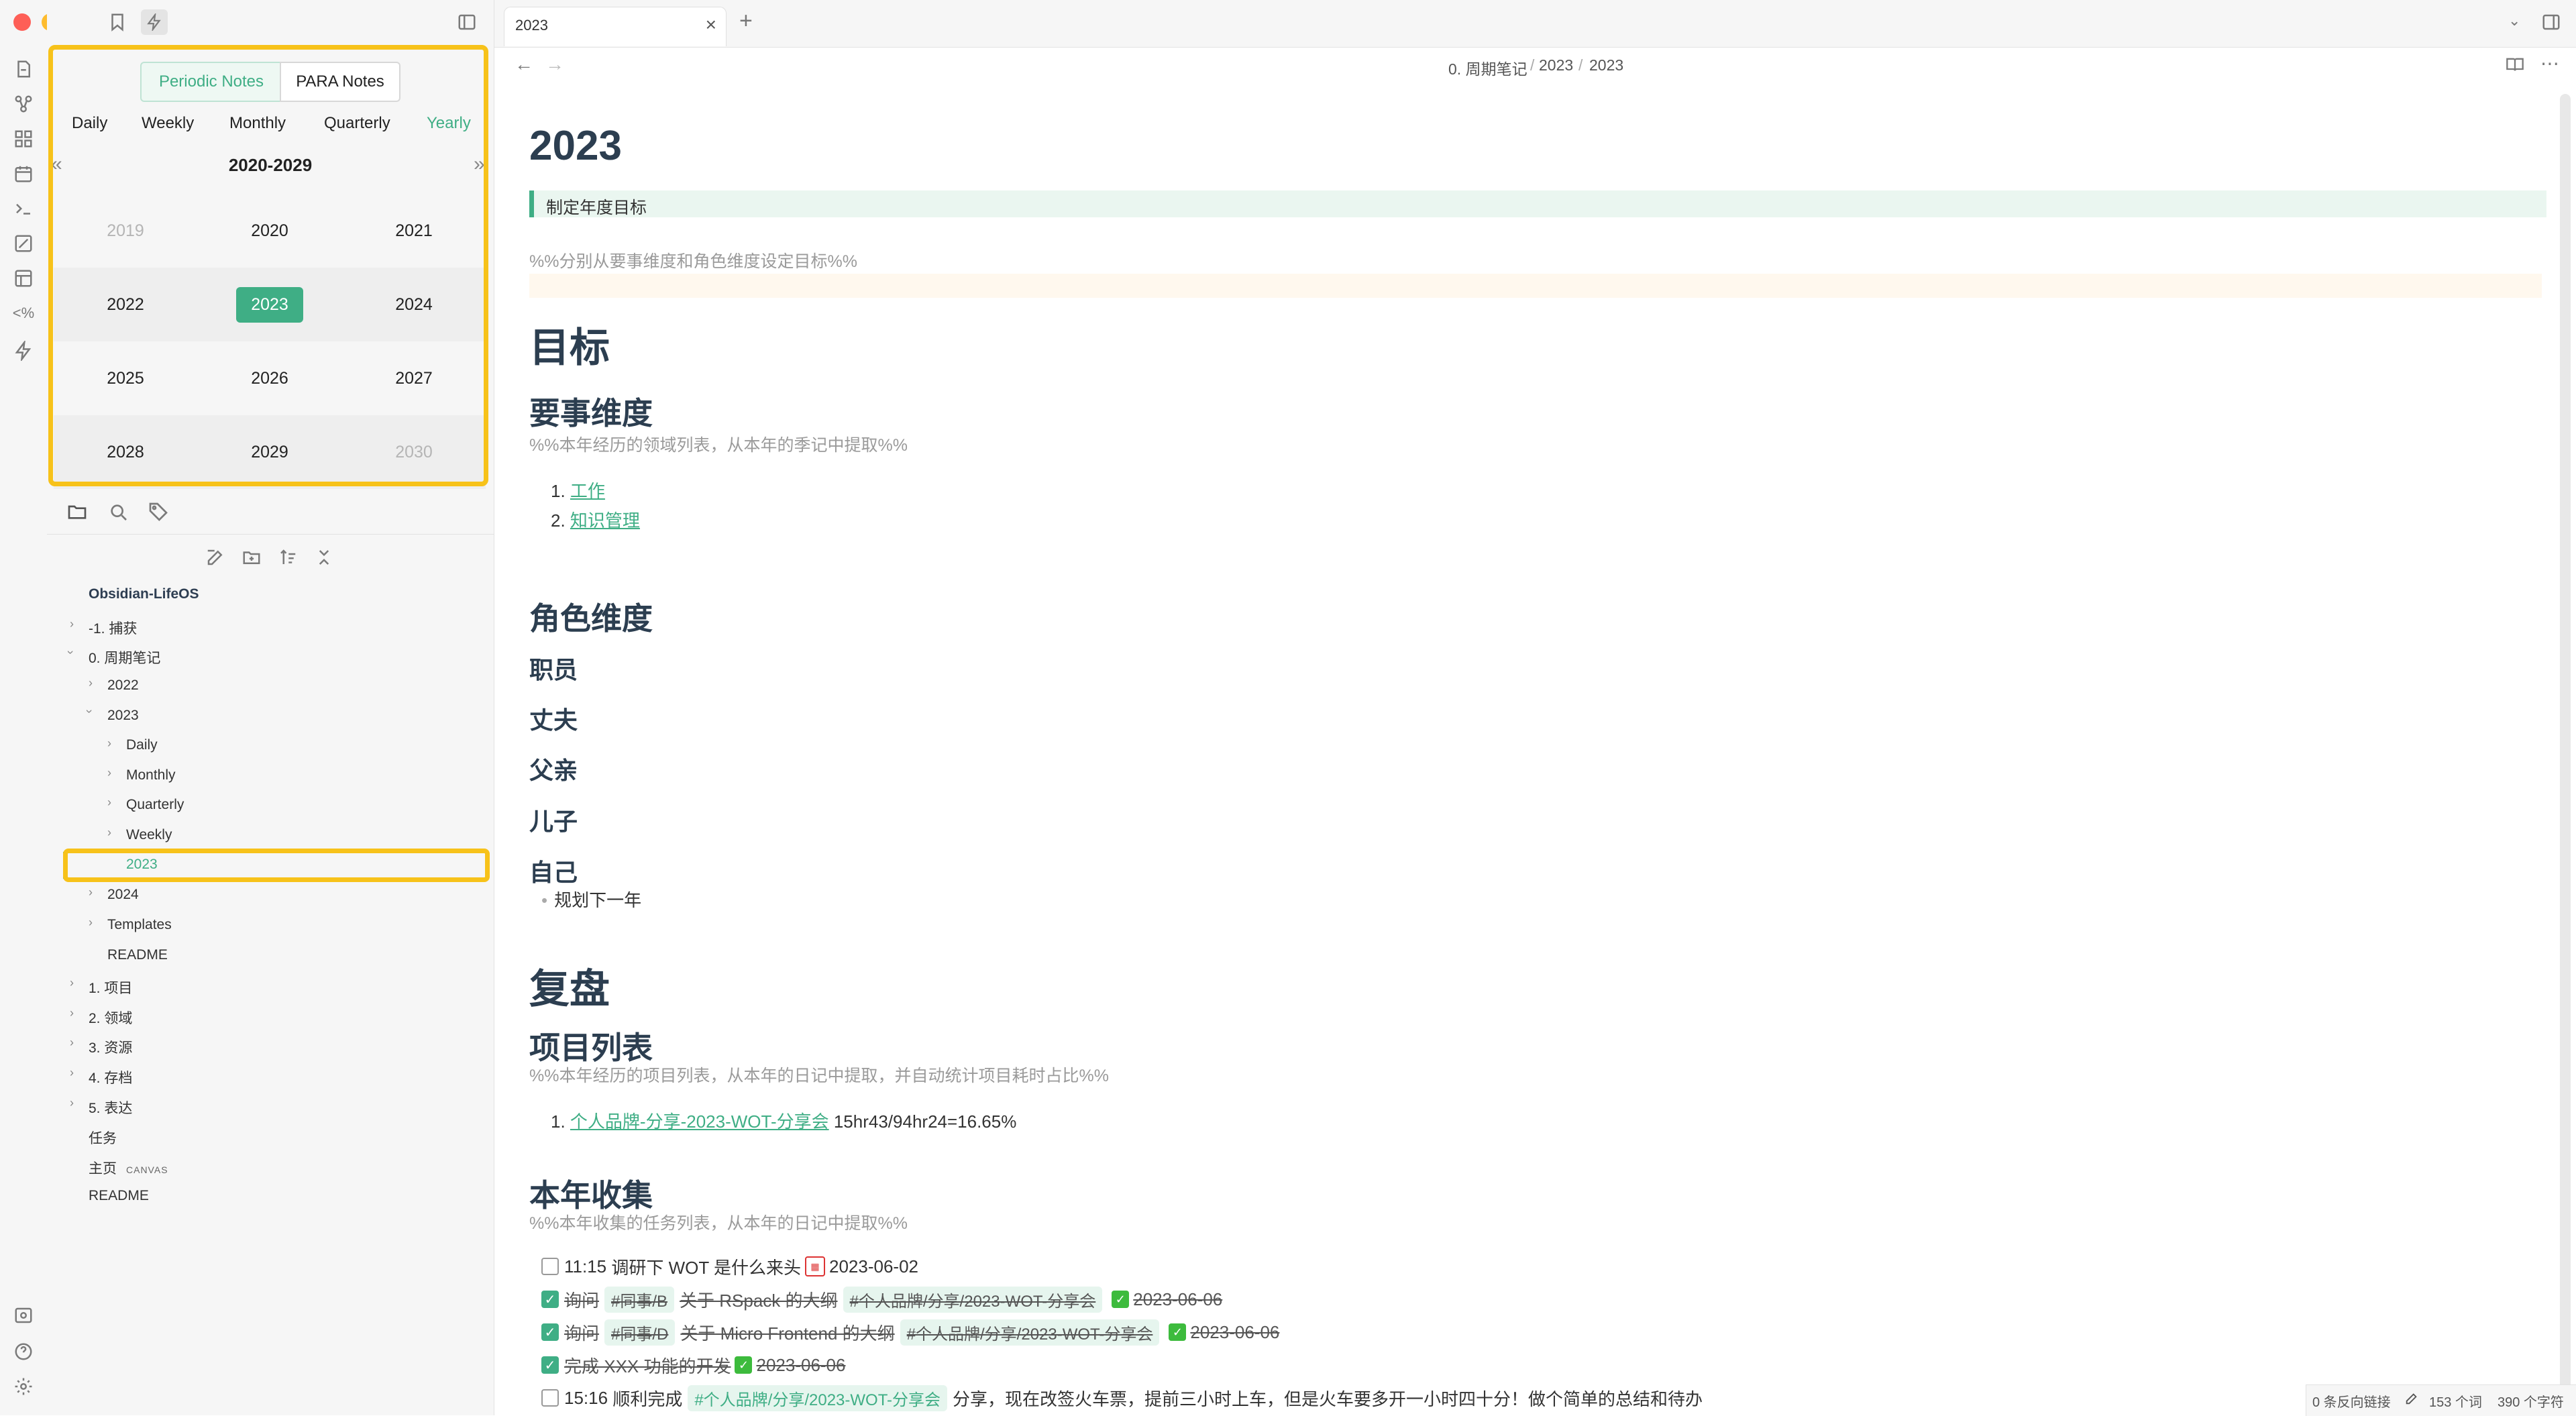 The image size is (2576, 1416). I want to click on list-item: 1. 工作, so click(578, 491).